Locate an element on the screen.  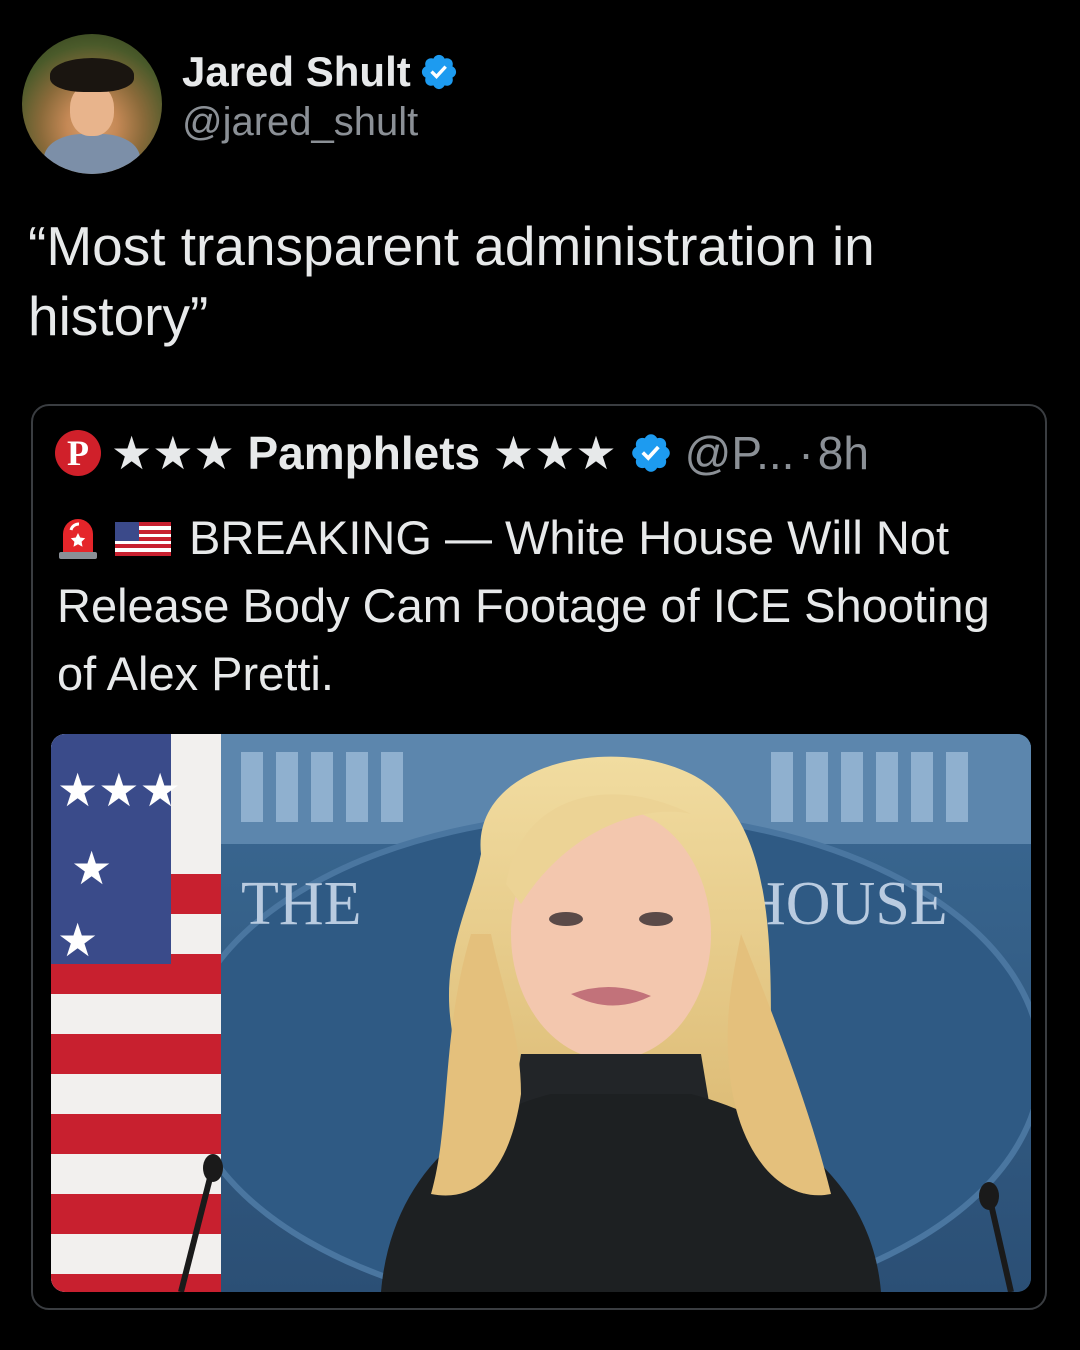
author-names: Jared Shult @jared_shult is located at coordinates (320, 97).